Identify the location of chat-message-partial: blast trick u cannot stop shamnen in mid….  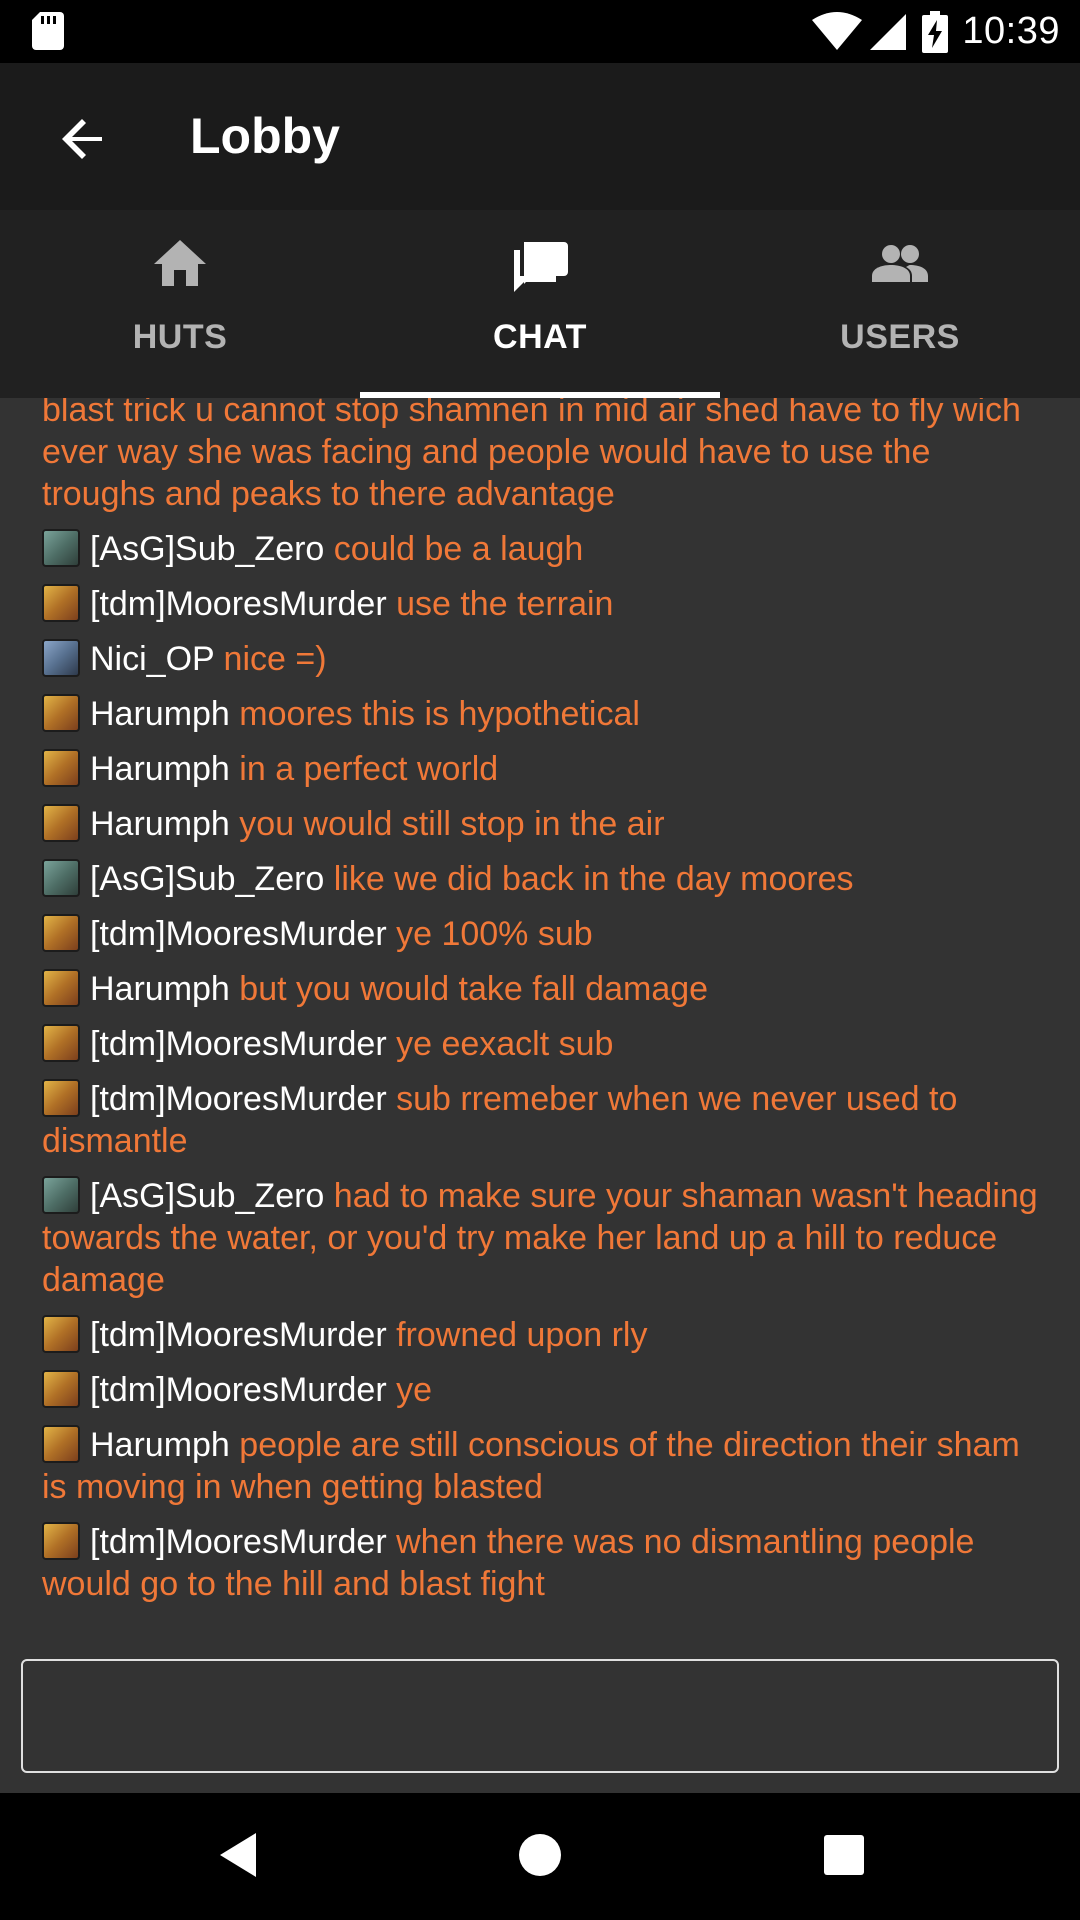
(540, 456).